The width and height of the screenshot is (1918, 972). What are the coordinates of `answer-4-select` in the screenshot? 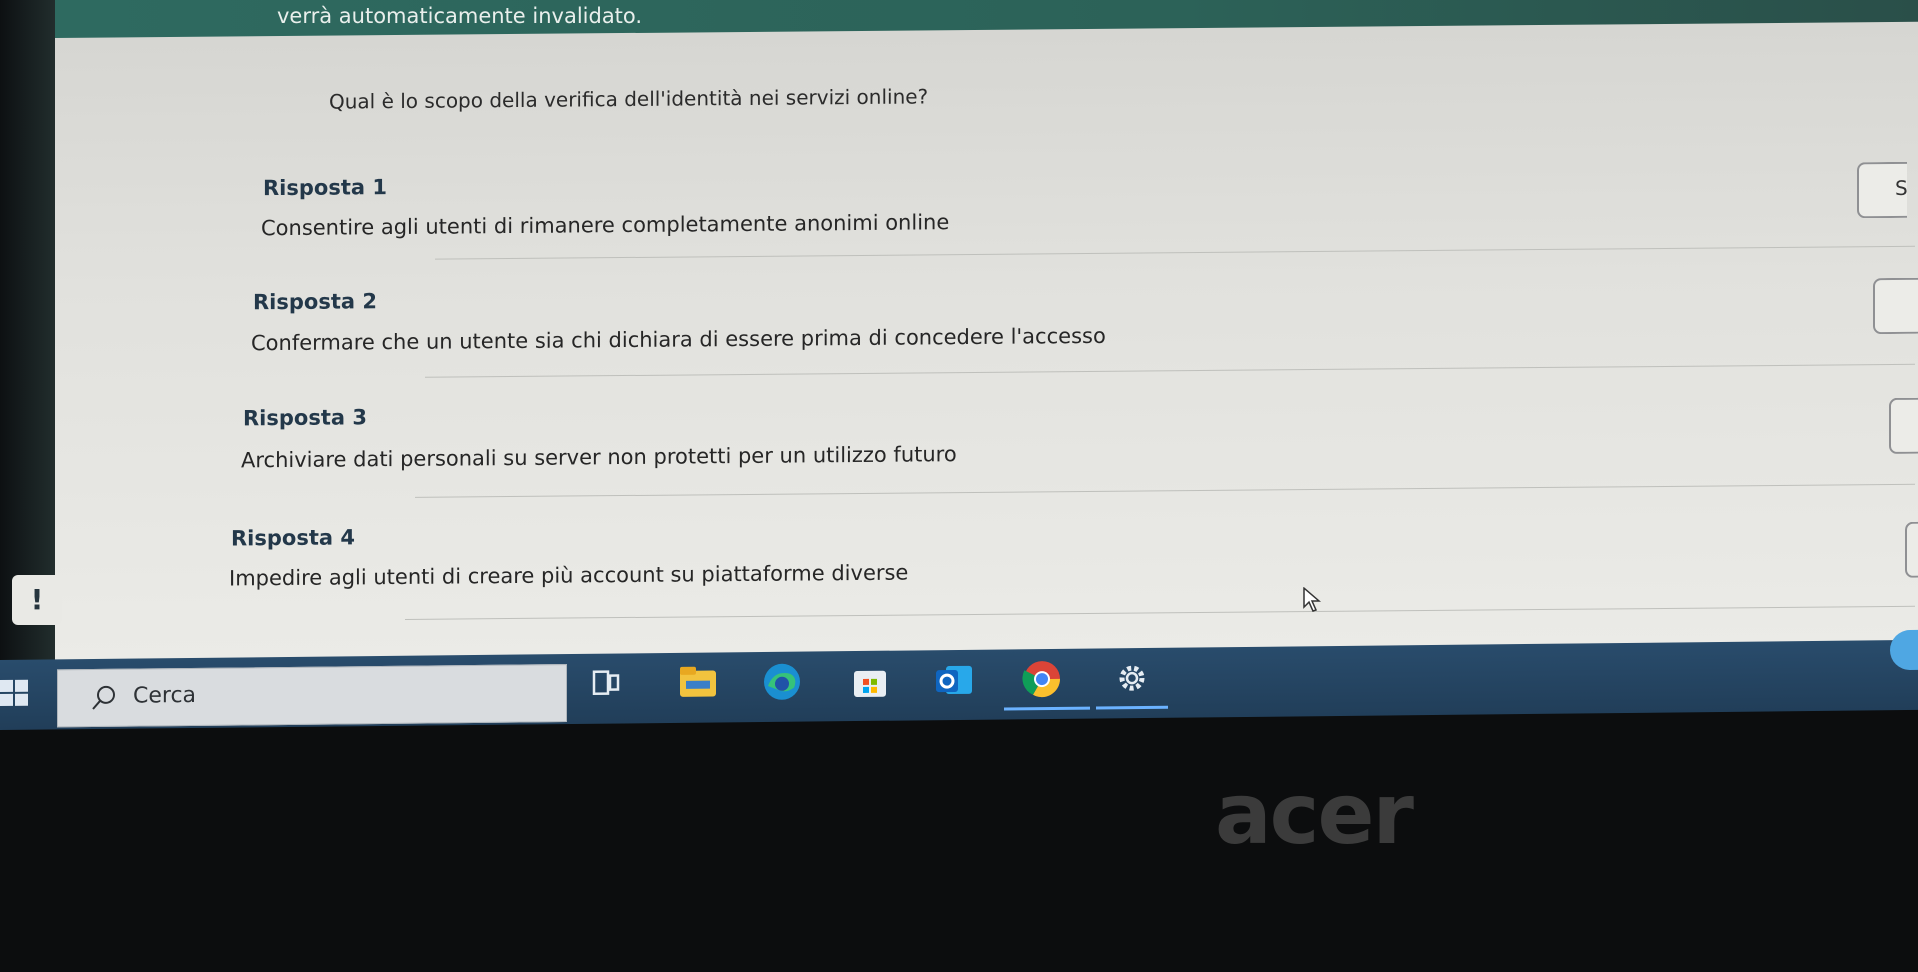 It's located at (1911, 549).